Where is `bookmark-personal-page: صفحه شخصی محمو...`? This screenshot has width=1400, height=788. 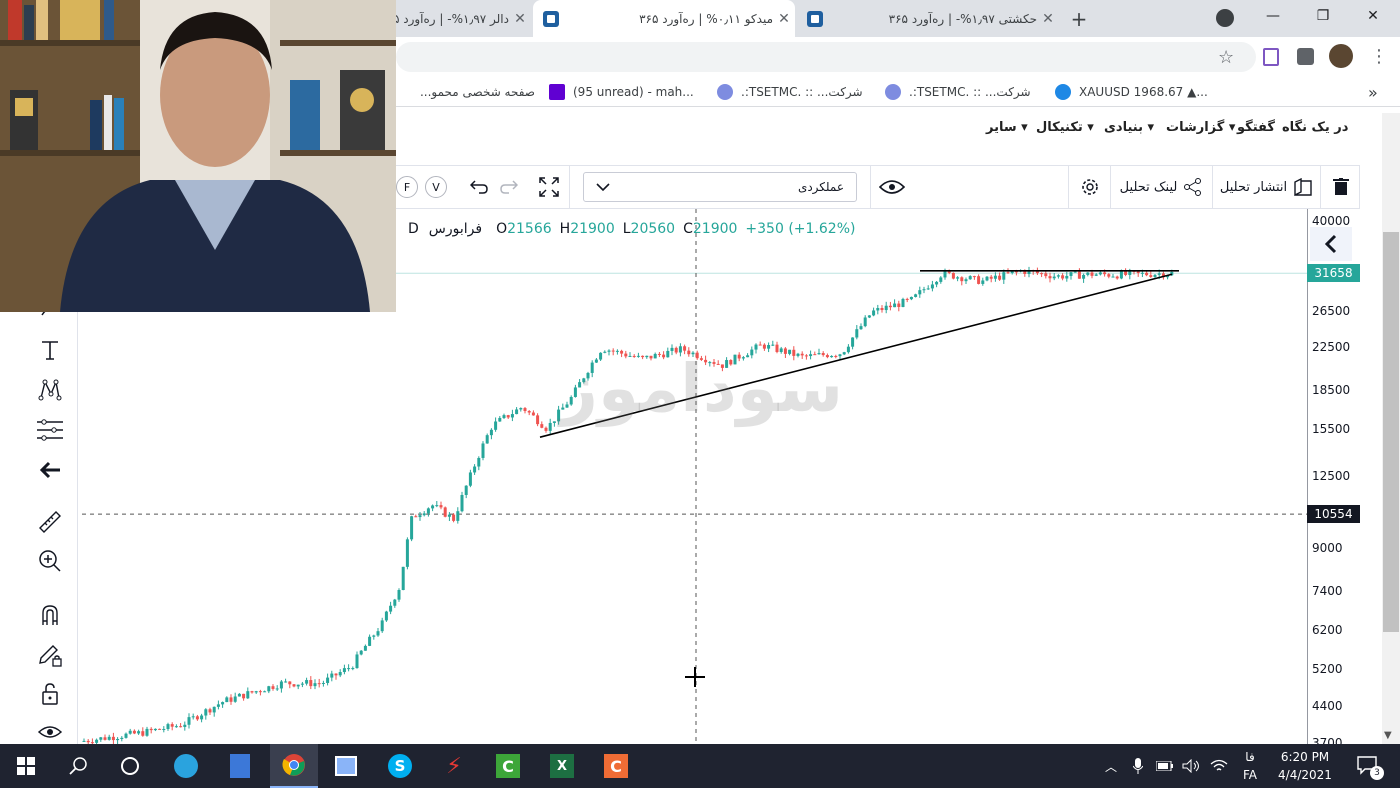
bookmark-personal-page: صفحه شخصی محمو... is located at coordinates (472, 92).